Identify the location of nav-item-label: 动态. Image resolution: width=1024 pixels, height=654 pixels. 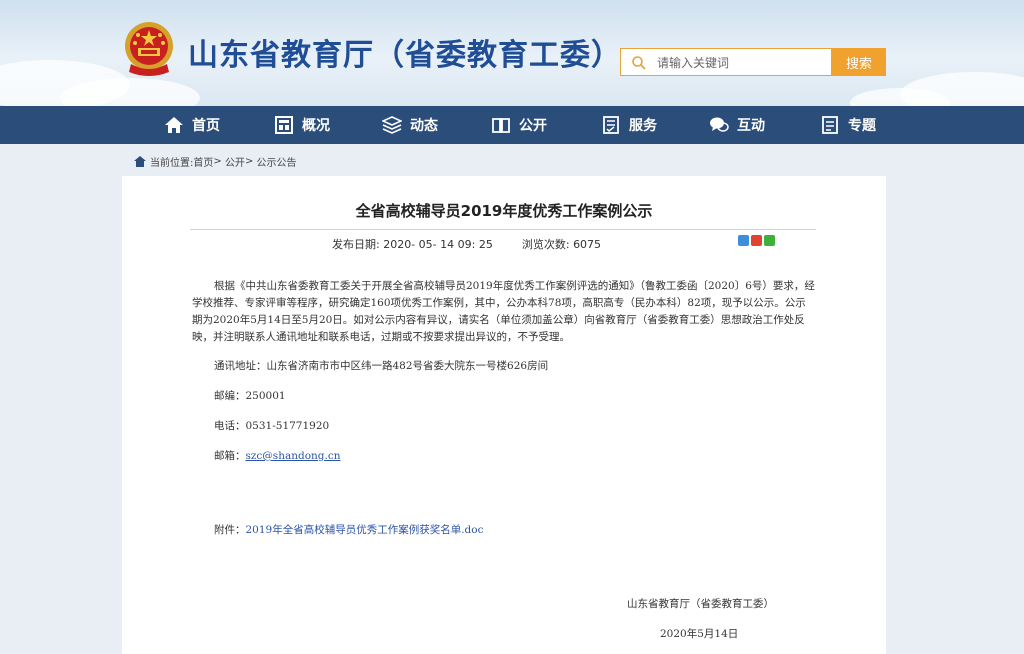
(424, 126).